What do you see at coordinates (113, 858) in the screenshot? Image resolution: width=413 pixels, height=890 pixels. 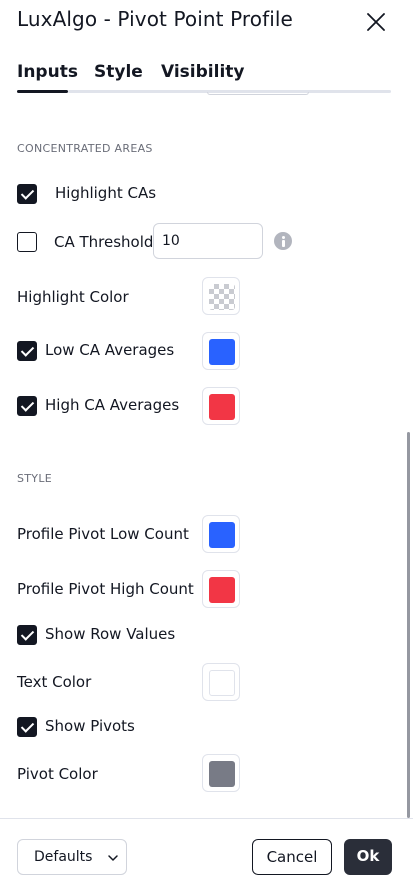 I see `chevron-down-icon` at bounding box center [113, 858].